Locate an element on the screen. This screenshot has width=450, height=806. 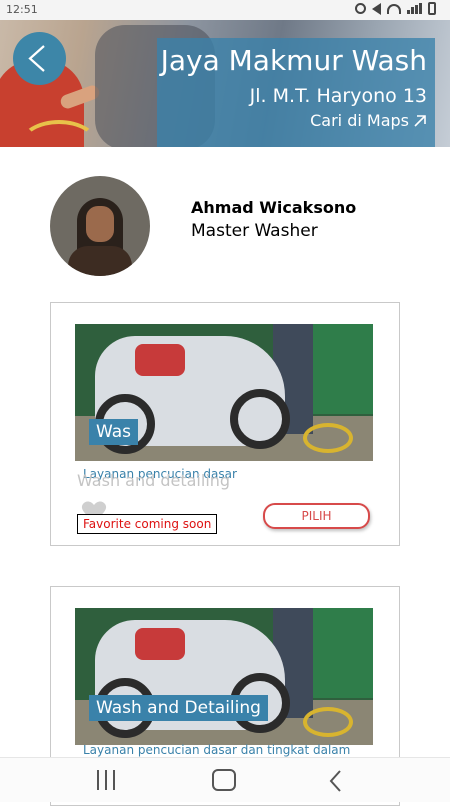
status-icons is located at coordinates (395, 8).